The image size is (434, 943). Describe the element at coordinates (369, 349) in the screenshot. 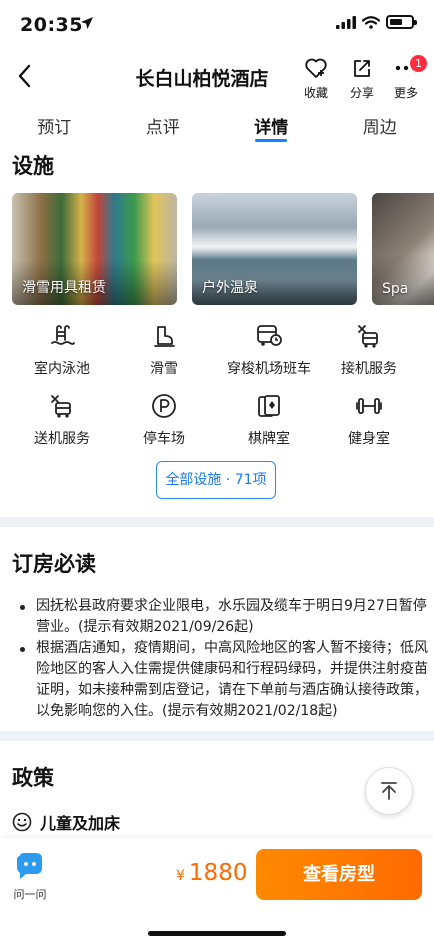

I see `facility-item-pickup: 接机服务` at that location.